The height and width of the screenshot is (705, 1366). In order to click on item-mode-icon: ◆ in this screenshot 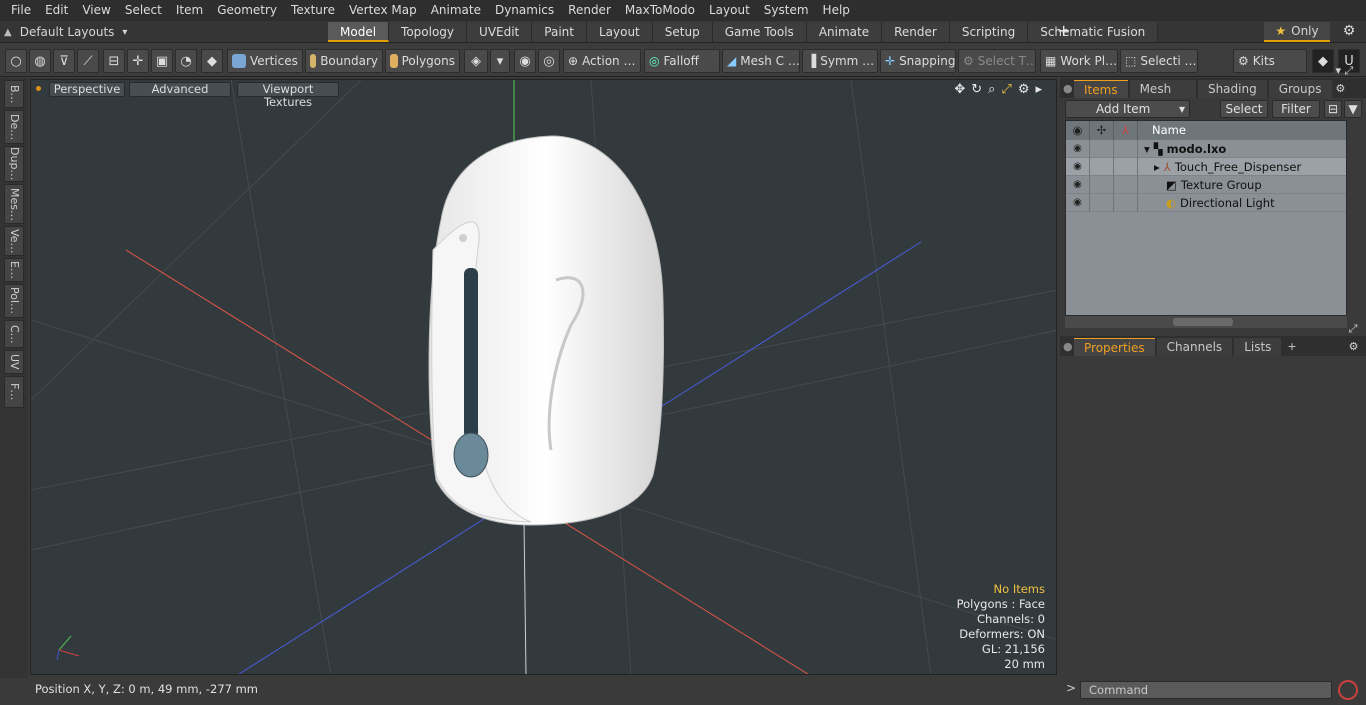, I will do `click(212, 61)`.